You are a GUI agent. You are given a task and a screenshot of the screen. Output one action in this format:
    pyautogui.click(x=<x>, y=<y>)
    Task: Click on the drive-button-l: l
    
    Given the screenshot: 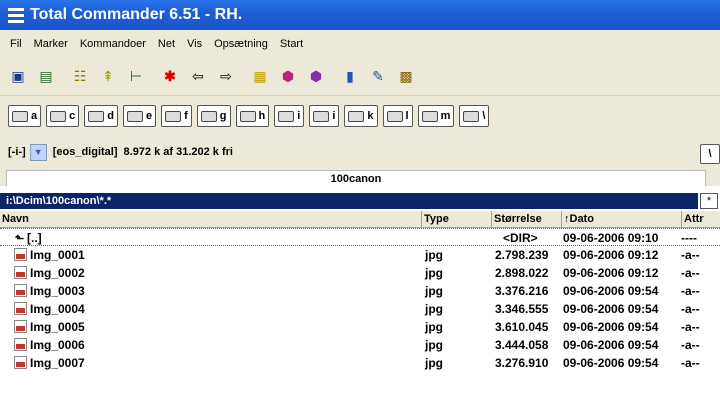 What is the action you would take?
    pyautogui.click(x=397, y=116)
    